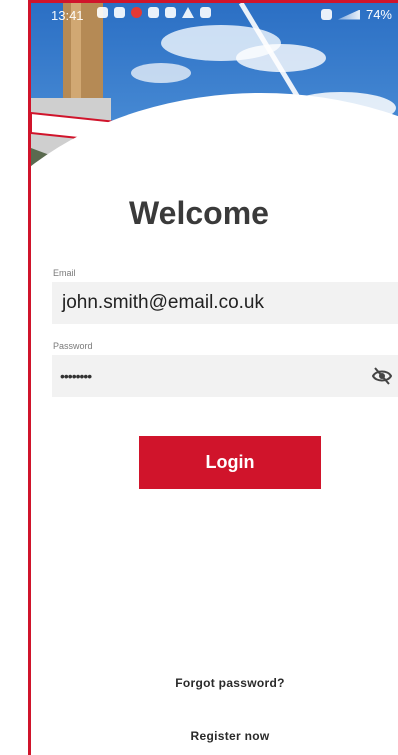 The width and height of the screenshot is (398, 755). What do you see at coordinates (29, 377) in the screenshot?
I see `red-frame-border-left` at bounding box center [29, 377].